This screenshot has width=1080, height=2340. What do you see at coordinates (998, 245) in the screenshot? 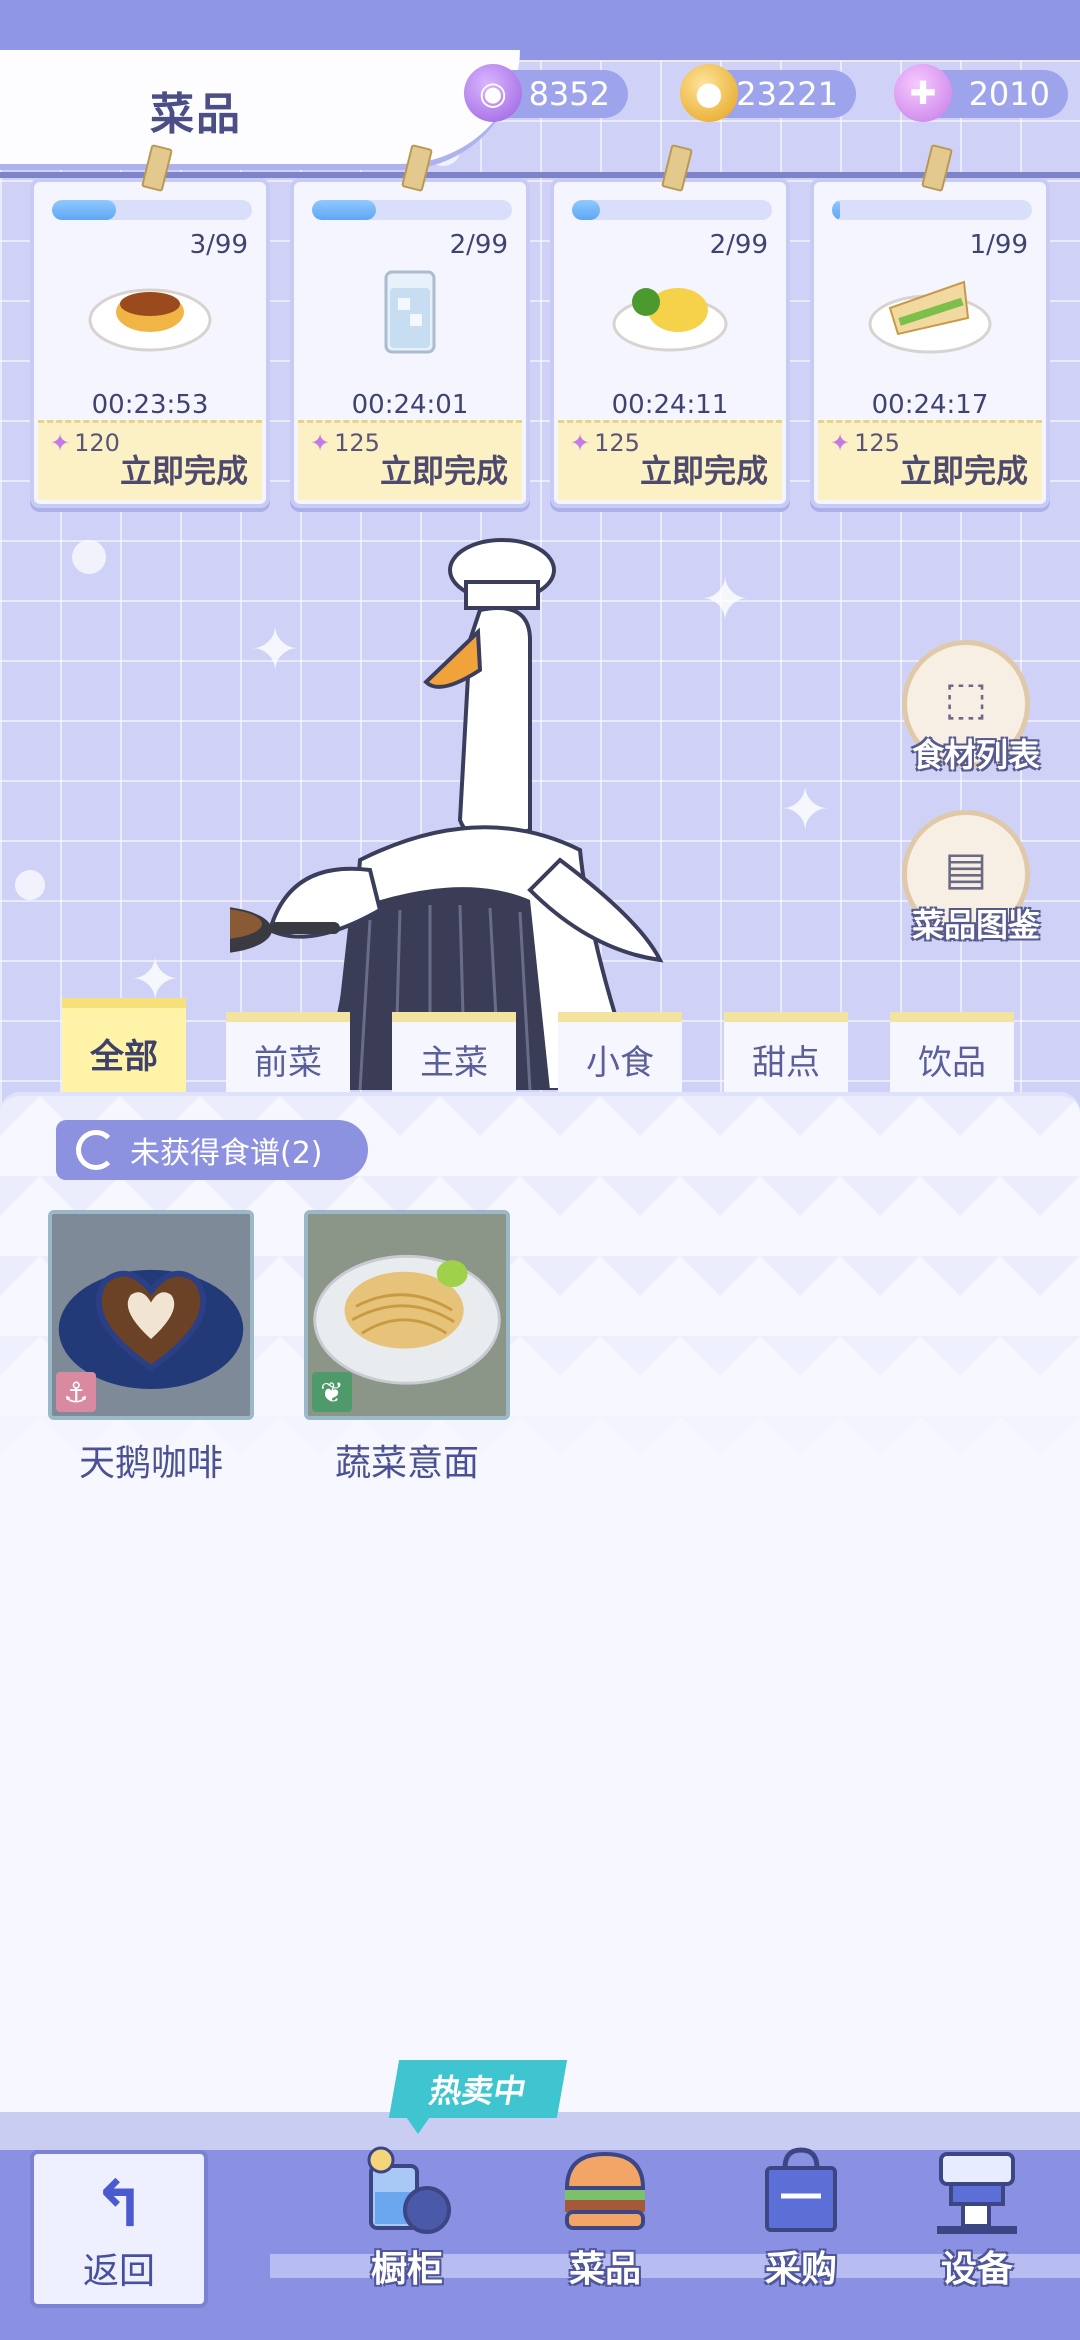
I see `order-count: 1/99` at bounding box center [998, 245].